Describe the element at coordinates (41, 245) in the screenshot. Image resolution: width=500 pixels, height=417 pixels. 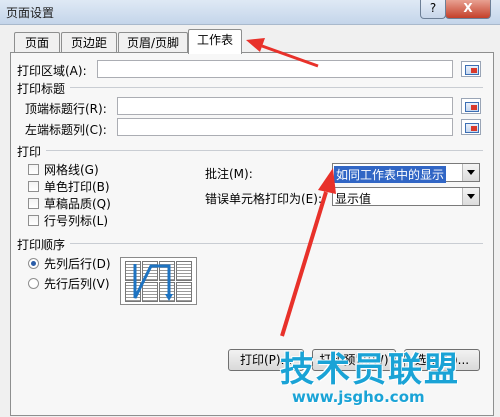
I see `page-order-heading: 打印顺序` at that location.